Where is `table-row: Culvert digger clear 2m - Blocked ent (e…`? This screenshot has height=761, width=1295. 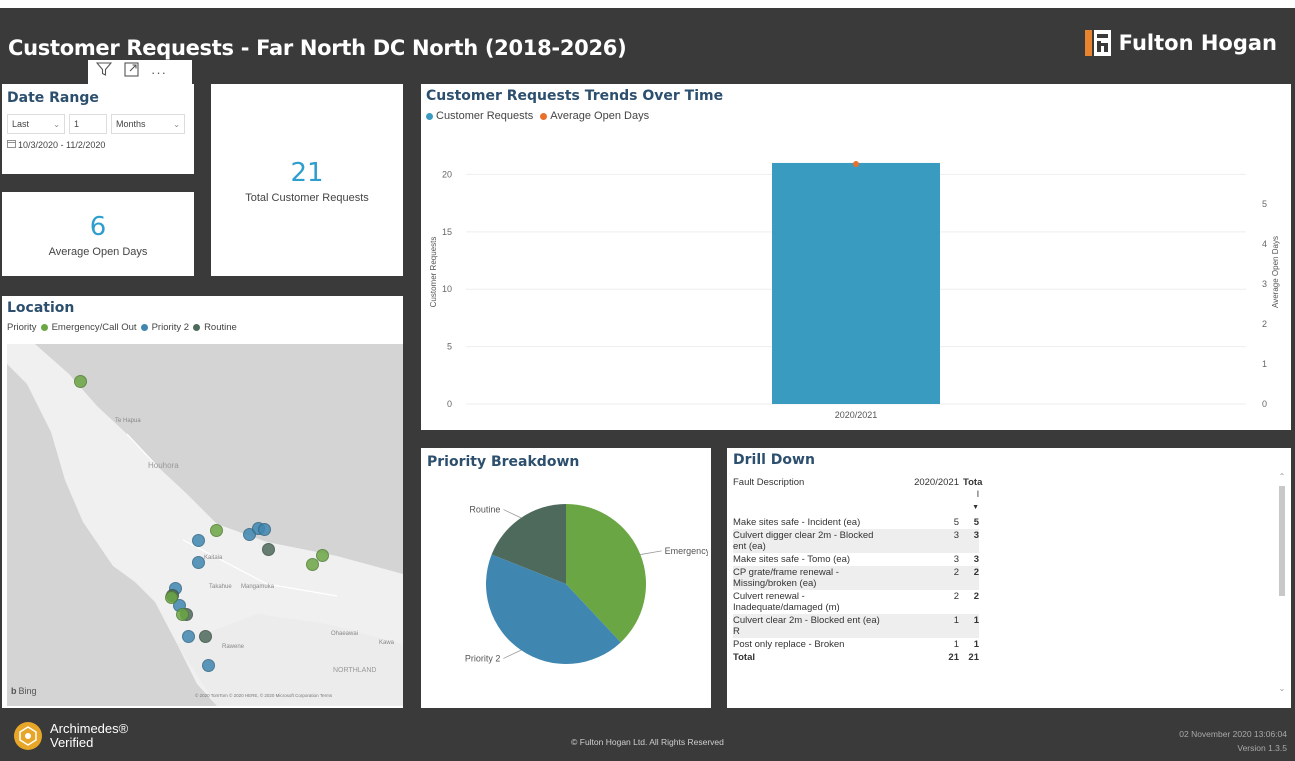
table-row: Culvert digger clear 2m - Blocked ent (e… is located at coordinates (856, 541).